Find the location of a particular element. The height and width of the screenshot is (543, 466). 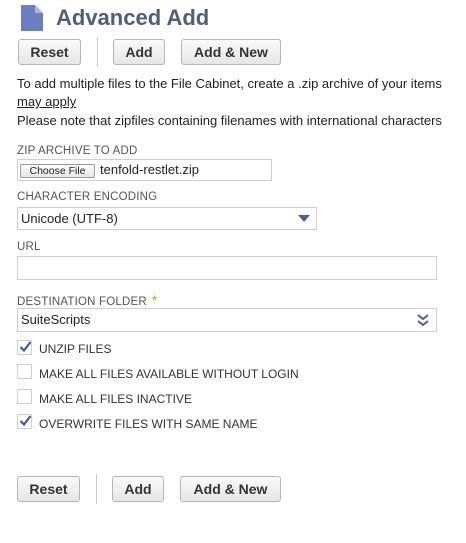

triangle-down-icon is located at coordinates (304, 218).